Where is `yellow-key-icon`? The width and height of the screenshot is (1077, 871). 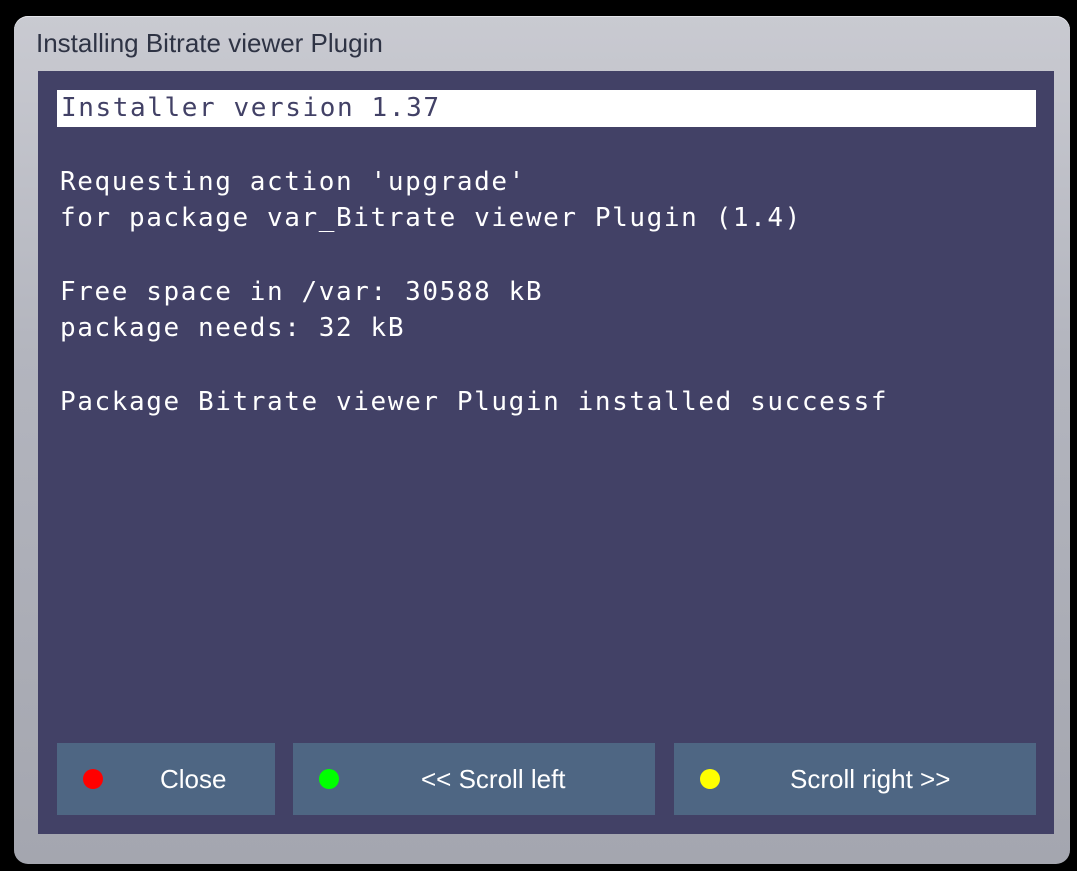 yellow-key-icon is located at coordinates (710, 779).